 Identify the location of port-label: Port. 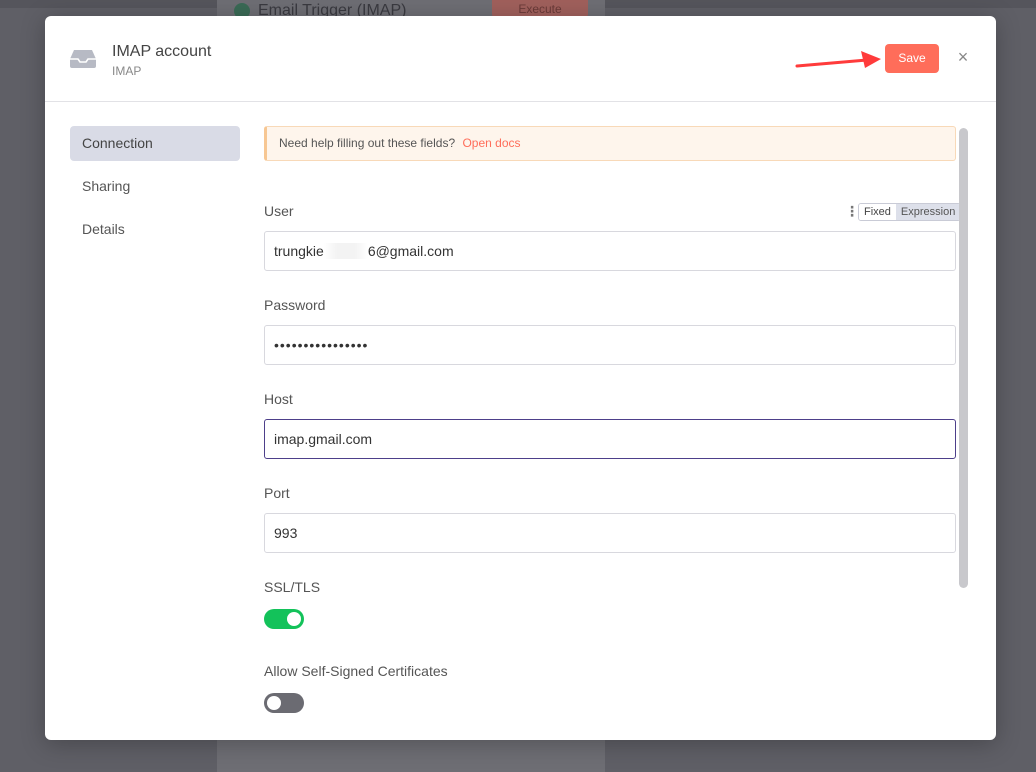
(277, 493).